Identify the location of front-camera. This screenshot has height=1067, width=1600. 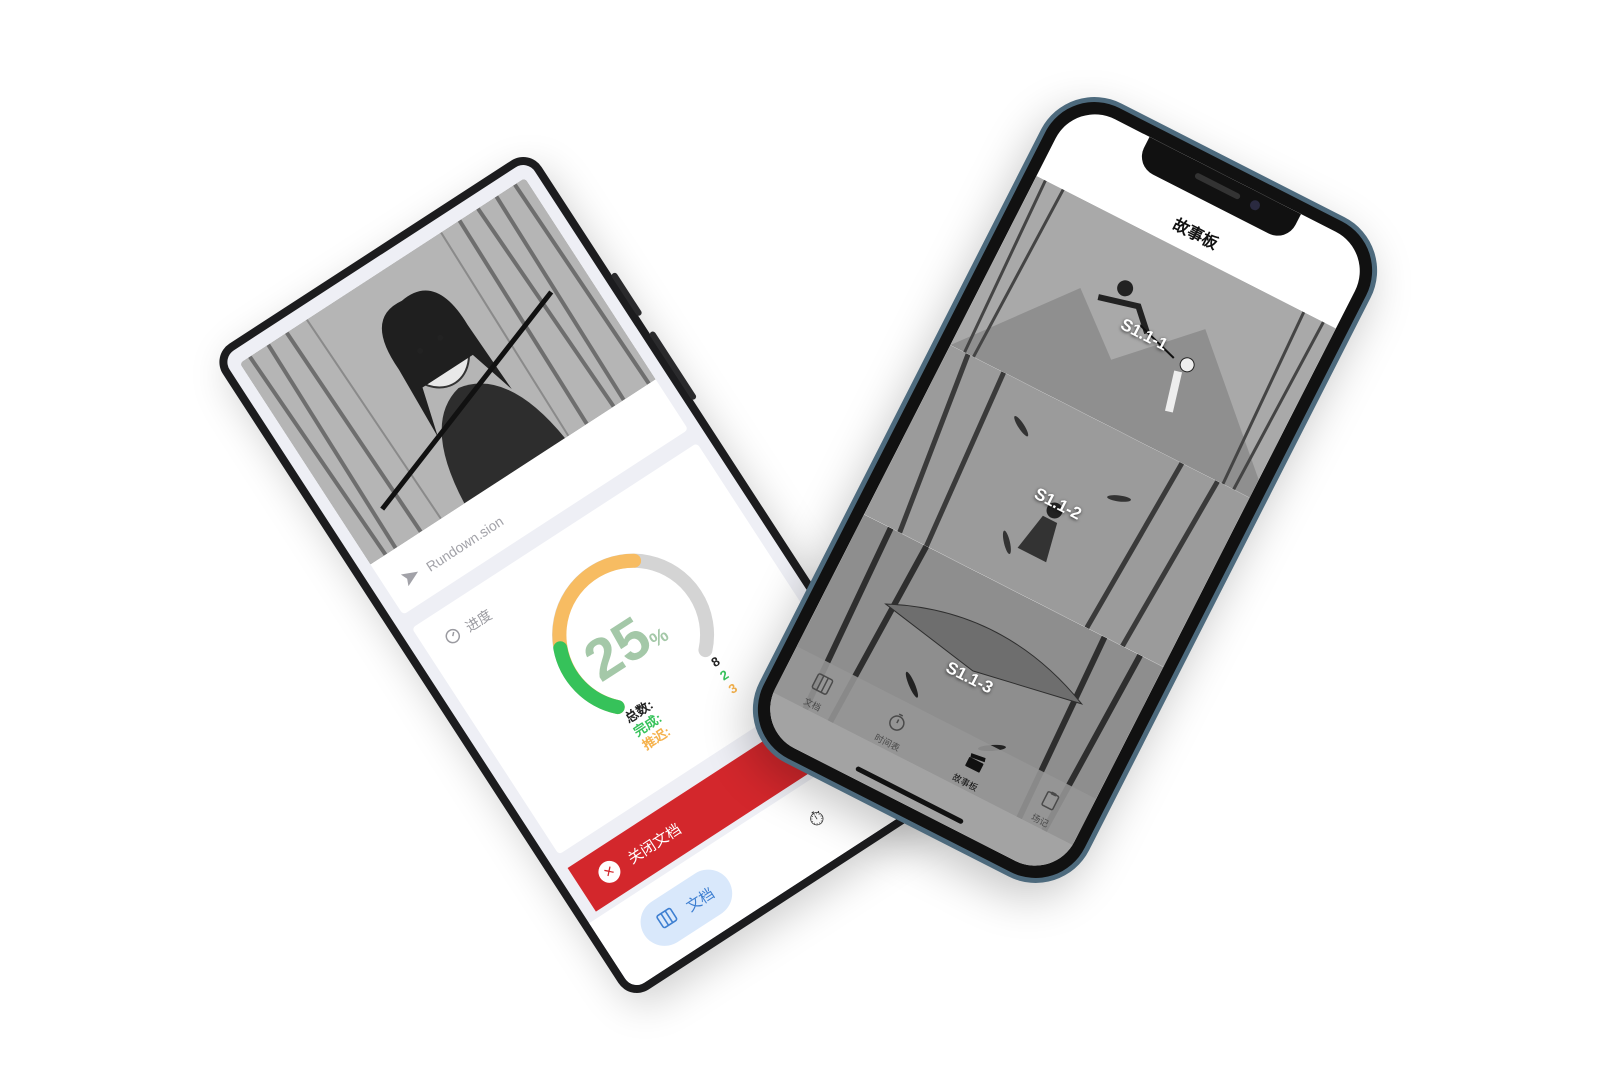
(1255, 205).